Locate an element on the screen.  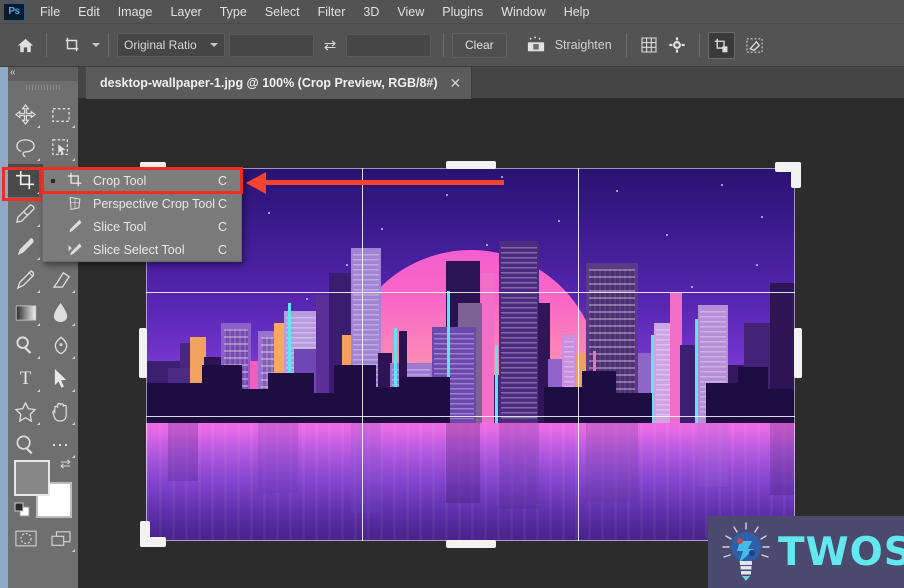
straighten-icon is located at coordinates (536, 45).